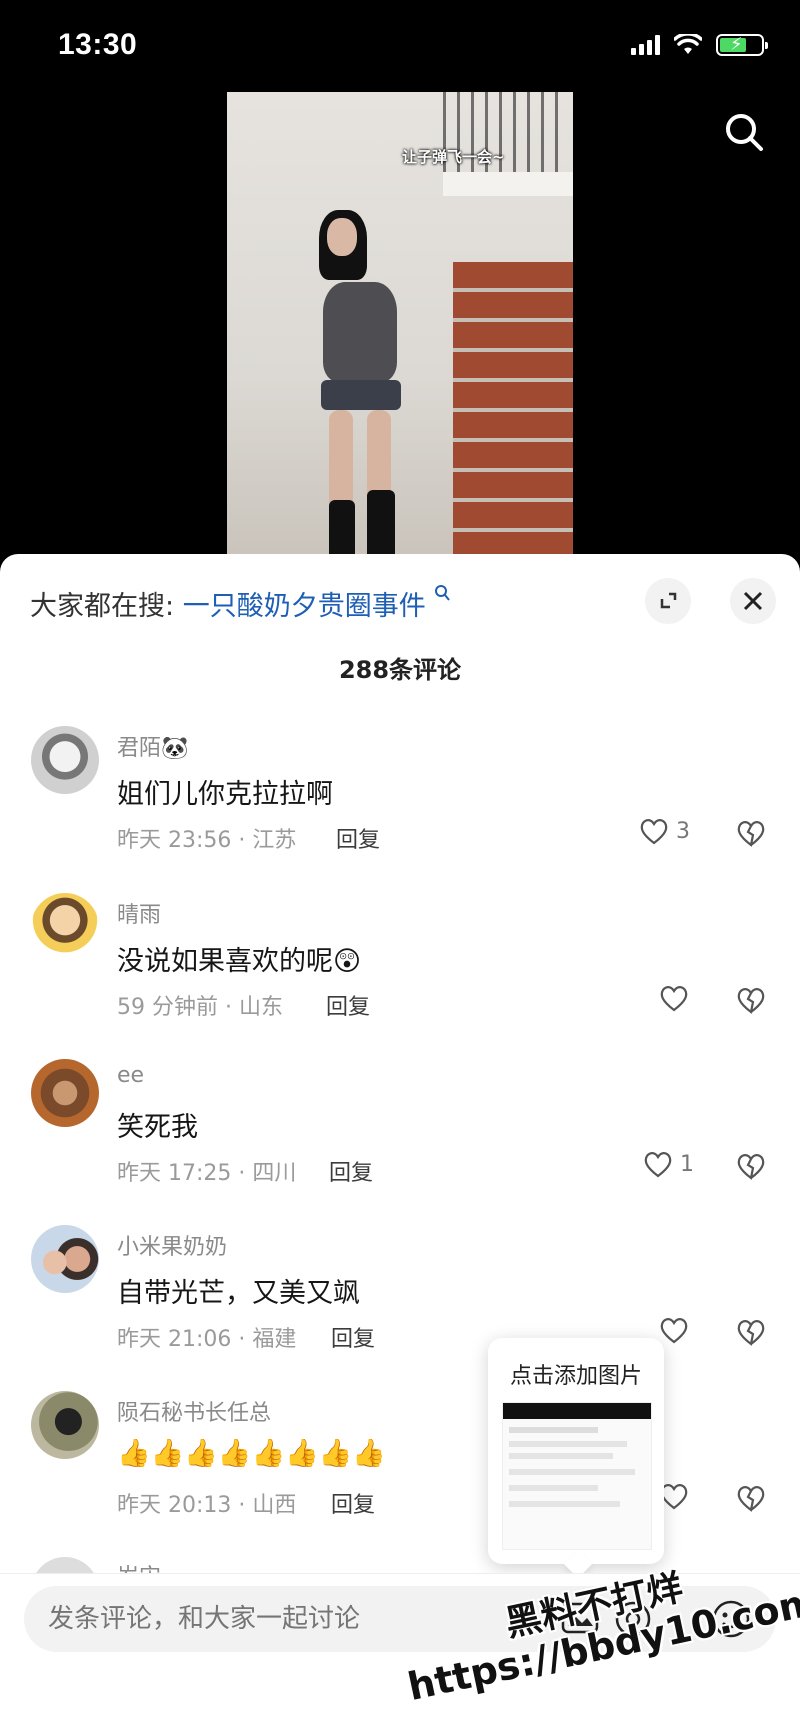  Describe the element at coordinates (207, 1339) in the screenshot. I see `comment-meta: 昨天 21:06 · 福建` at that location.